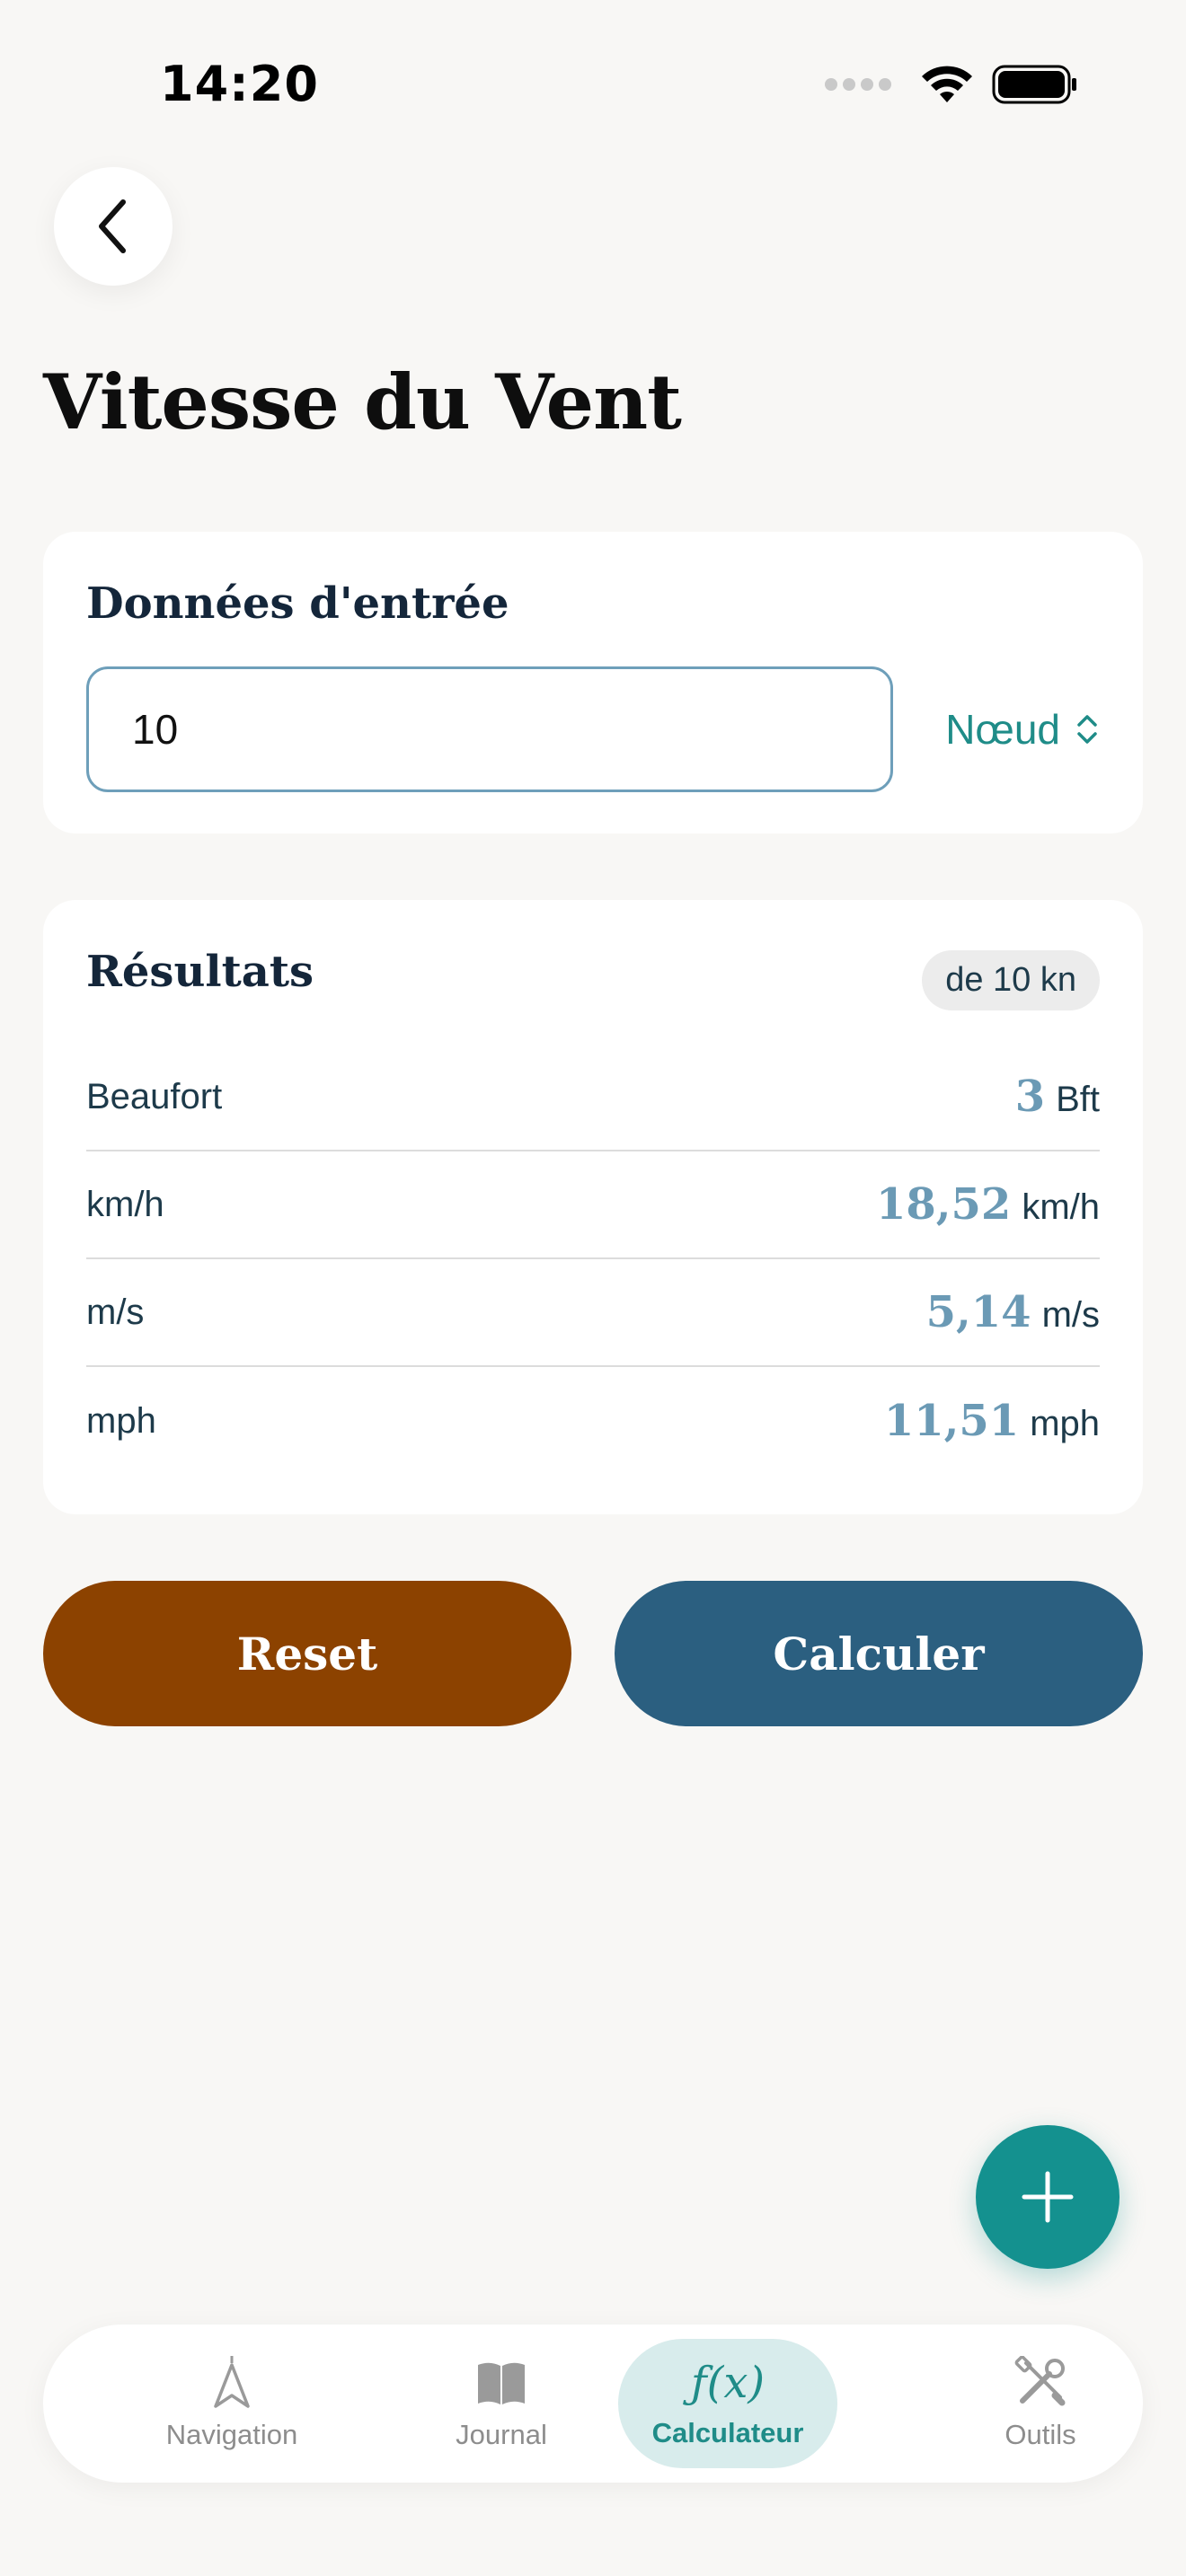 This screenshot has height=2576, width=1186. Describe the element at coordinates (489, 729) in the screenshot. I see `speed-input` at that location.